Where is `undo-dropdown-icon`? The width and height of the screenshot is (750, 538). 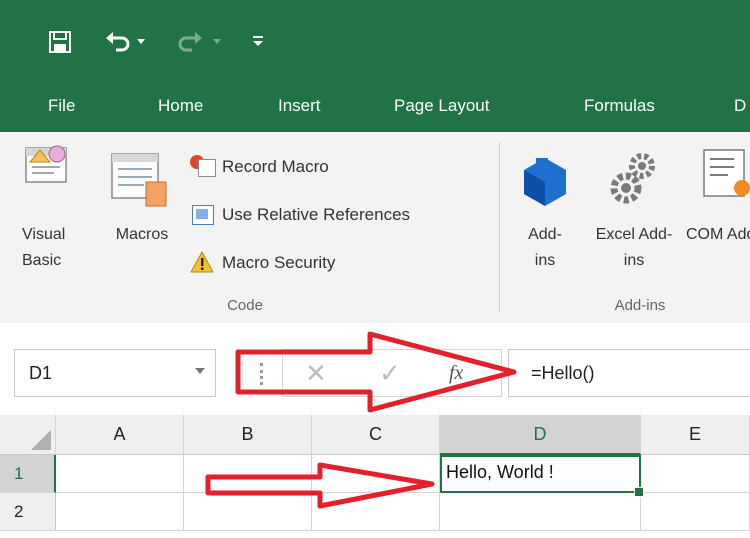 undo-dropdown-icon is located at coordinates (141, 42).